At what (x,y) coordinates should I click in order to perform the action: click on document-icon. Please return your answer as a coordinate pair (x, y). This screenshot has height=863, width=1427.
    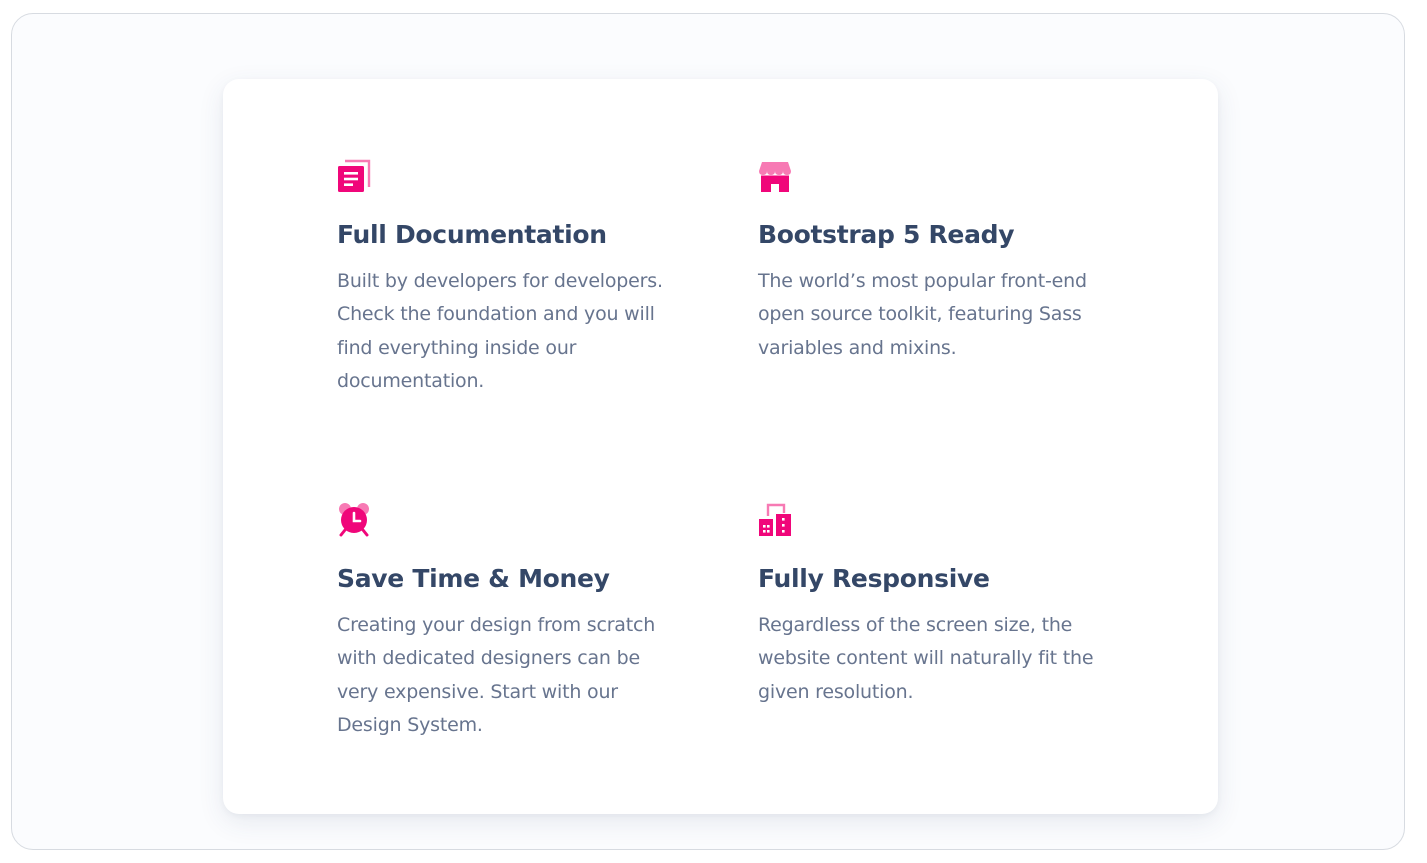
    Looking at the image, I should click on (354, 176).